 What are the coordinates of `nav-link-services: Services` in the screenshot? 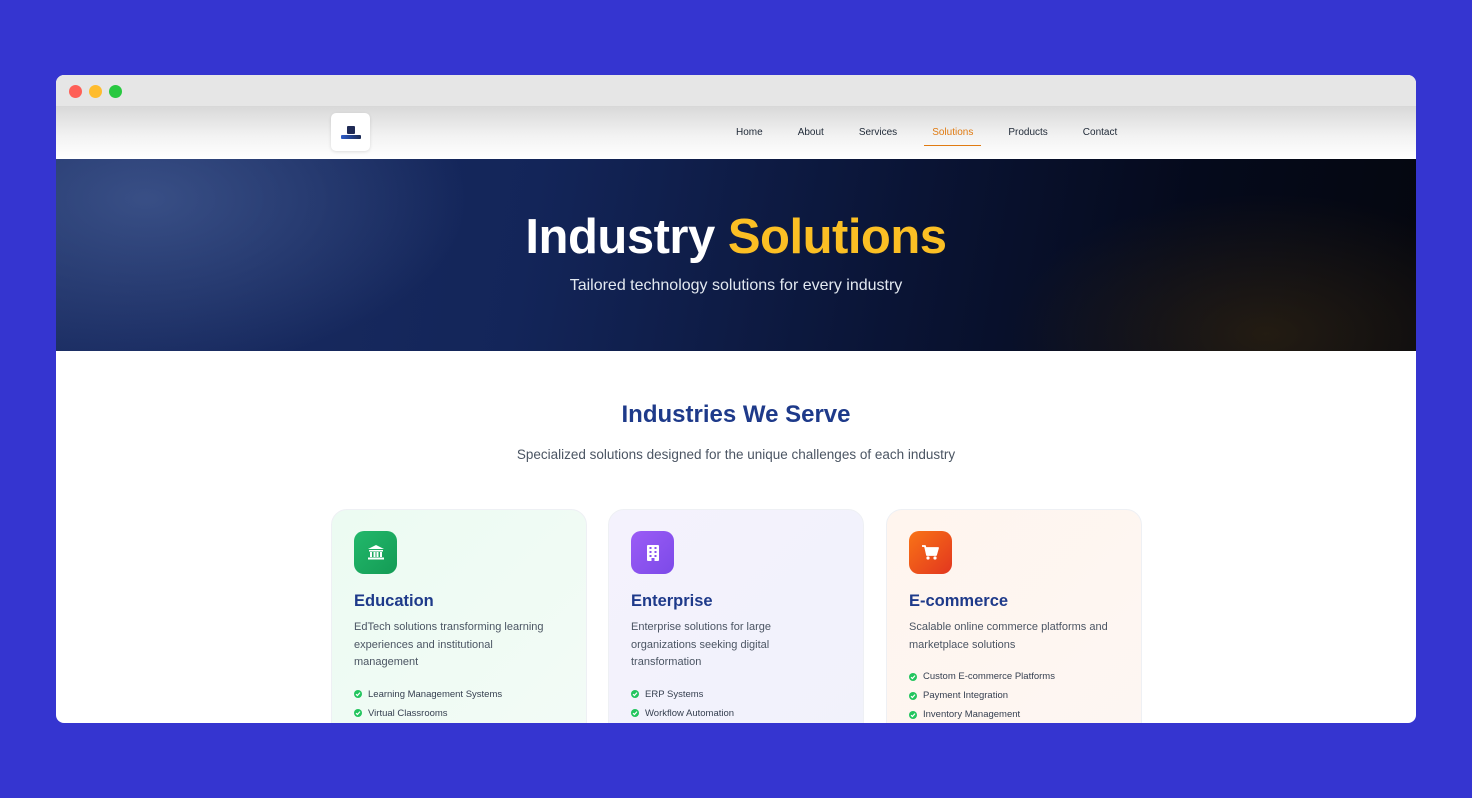 It's located at (878, 133).